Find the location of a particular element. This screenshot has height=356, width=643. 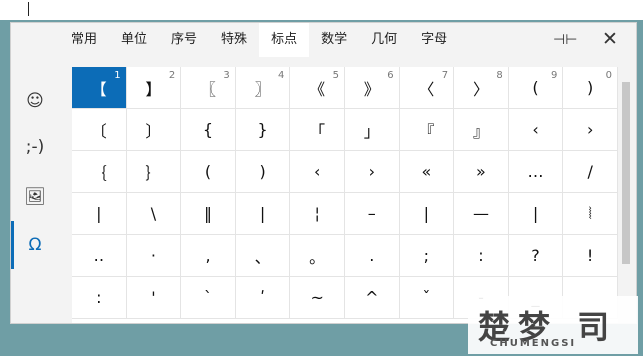

symbol-cell: · is located at coordinates (154, 256).